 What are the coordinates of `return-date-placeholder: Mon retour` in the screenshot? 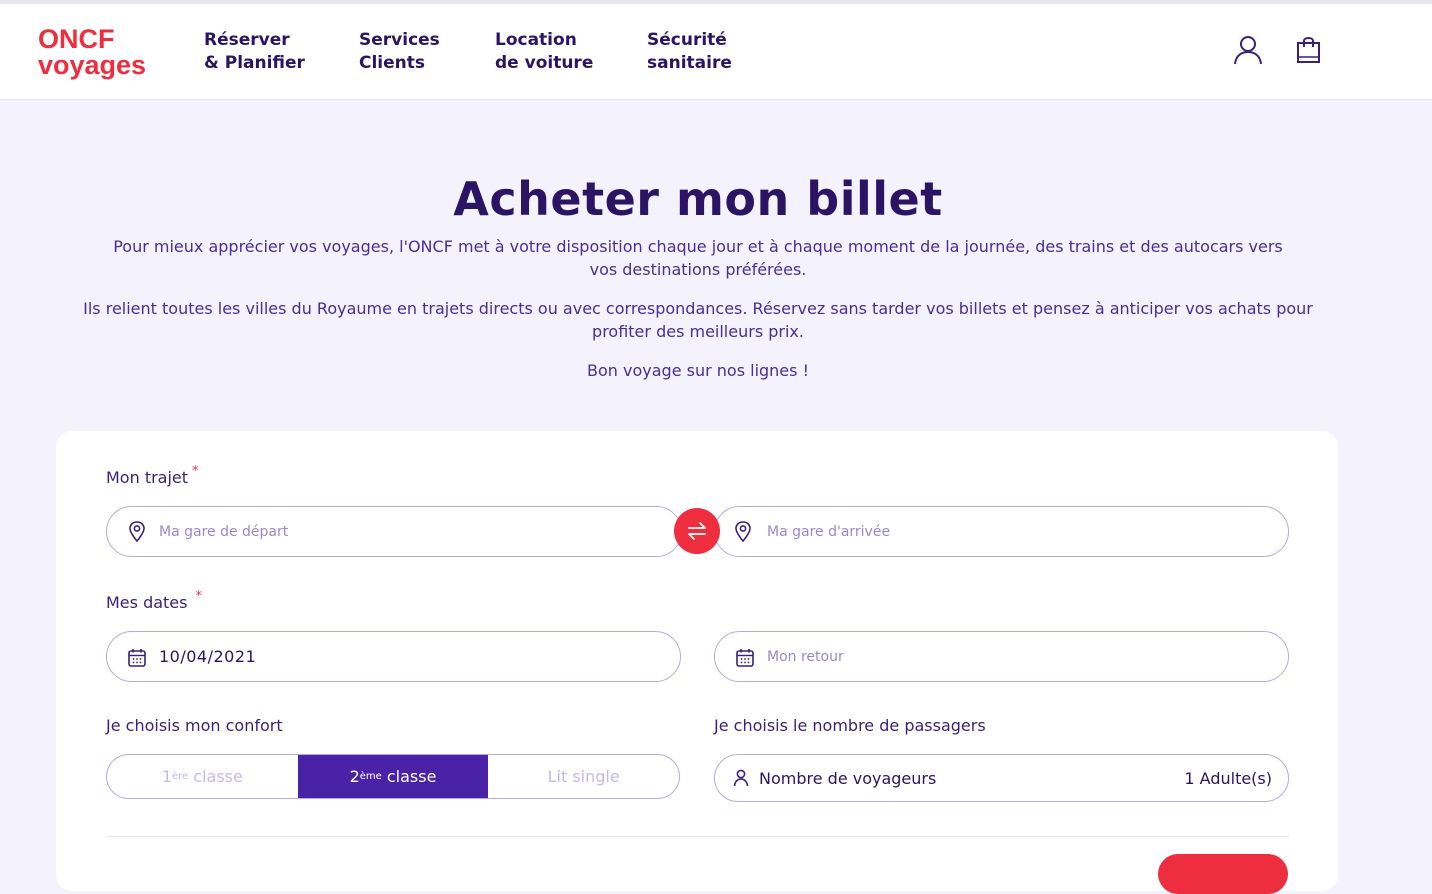 It's located at (805, 656).